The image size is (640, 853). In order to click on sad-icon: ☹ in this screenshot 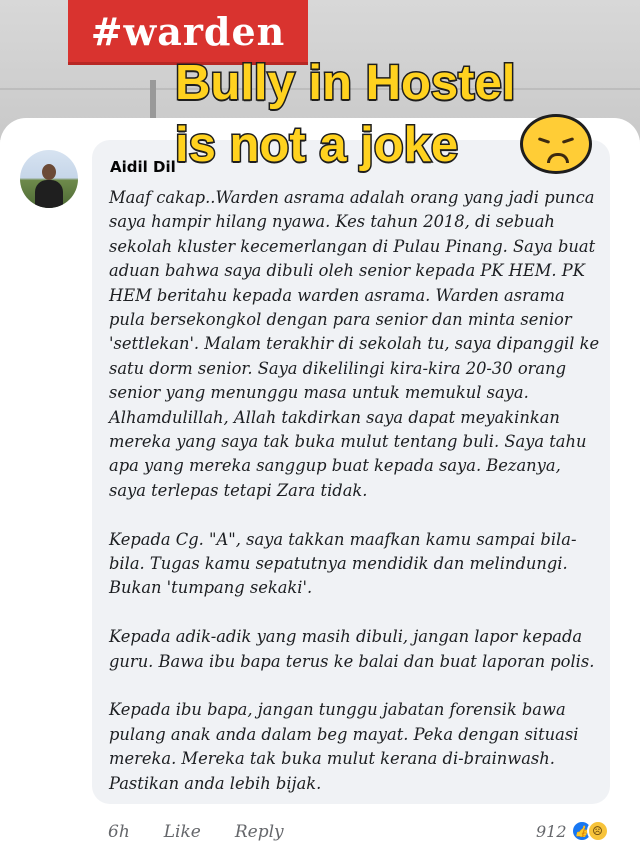, I will do `click(597, 831)`.